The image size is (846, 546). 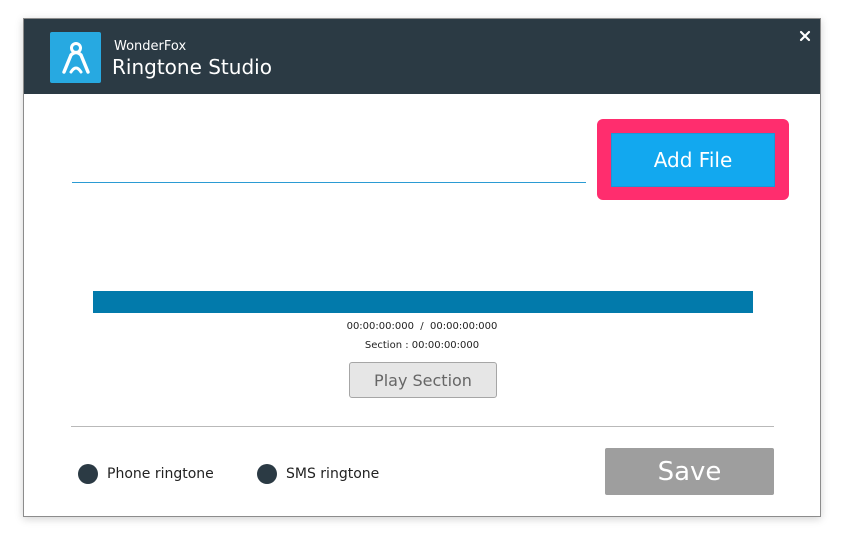 I want to click on ringtone-figure-icon, so click(x=75, y=57).